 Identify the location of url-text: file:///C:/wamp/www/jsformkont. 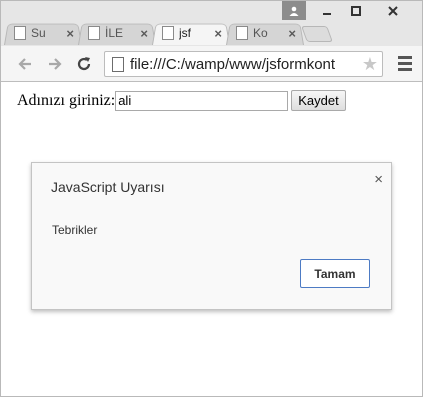
(244, 64).